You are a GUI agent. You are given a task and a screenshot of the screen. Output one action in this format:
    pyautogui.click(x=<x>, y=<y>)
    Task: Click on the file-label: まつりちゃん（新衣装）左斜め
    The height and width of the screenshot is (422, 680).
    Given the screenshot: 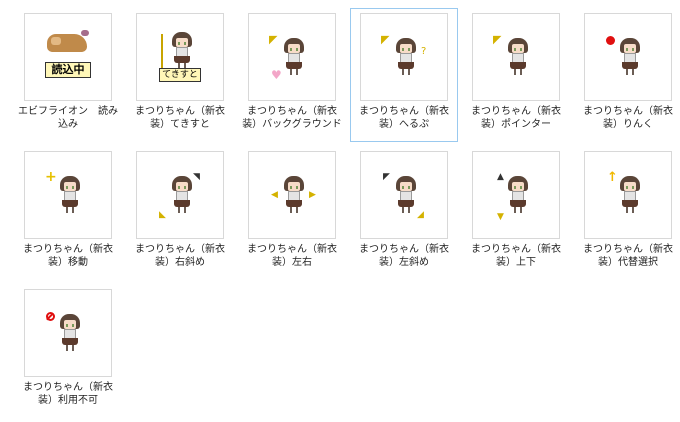 What is the action you would take?
    pyautogui.click(x=404, y=256)
    